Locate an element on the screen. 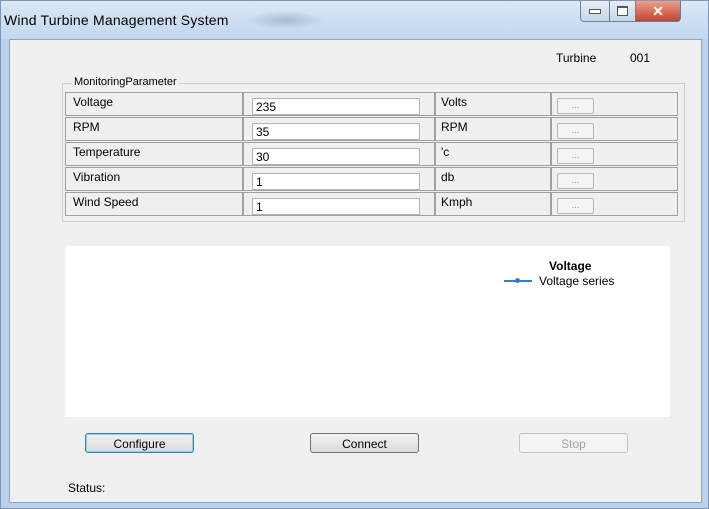  param-label: RPM is located at coordinates (86, 127).